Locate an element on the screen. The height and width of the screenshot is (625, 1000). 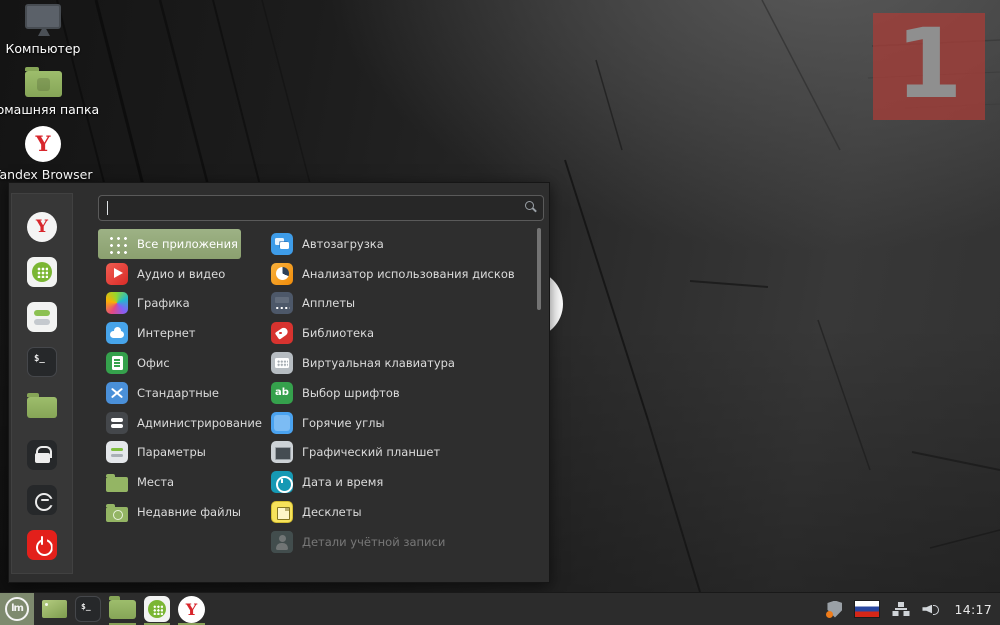
library-icon is located at coordinates (282, 333).